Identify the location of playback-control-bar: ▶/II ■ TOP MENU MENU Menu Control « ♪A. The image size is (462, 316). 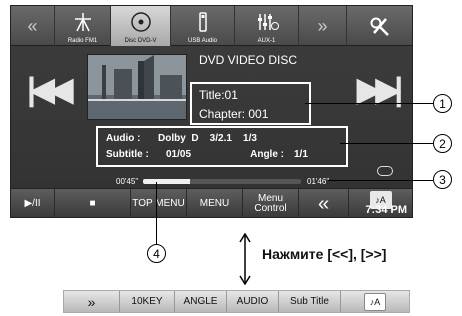
(211, 202).